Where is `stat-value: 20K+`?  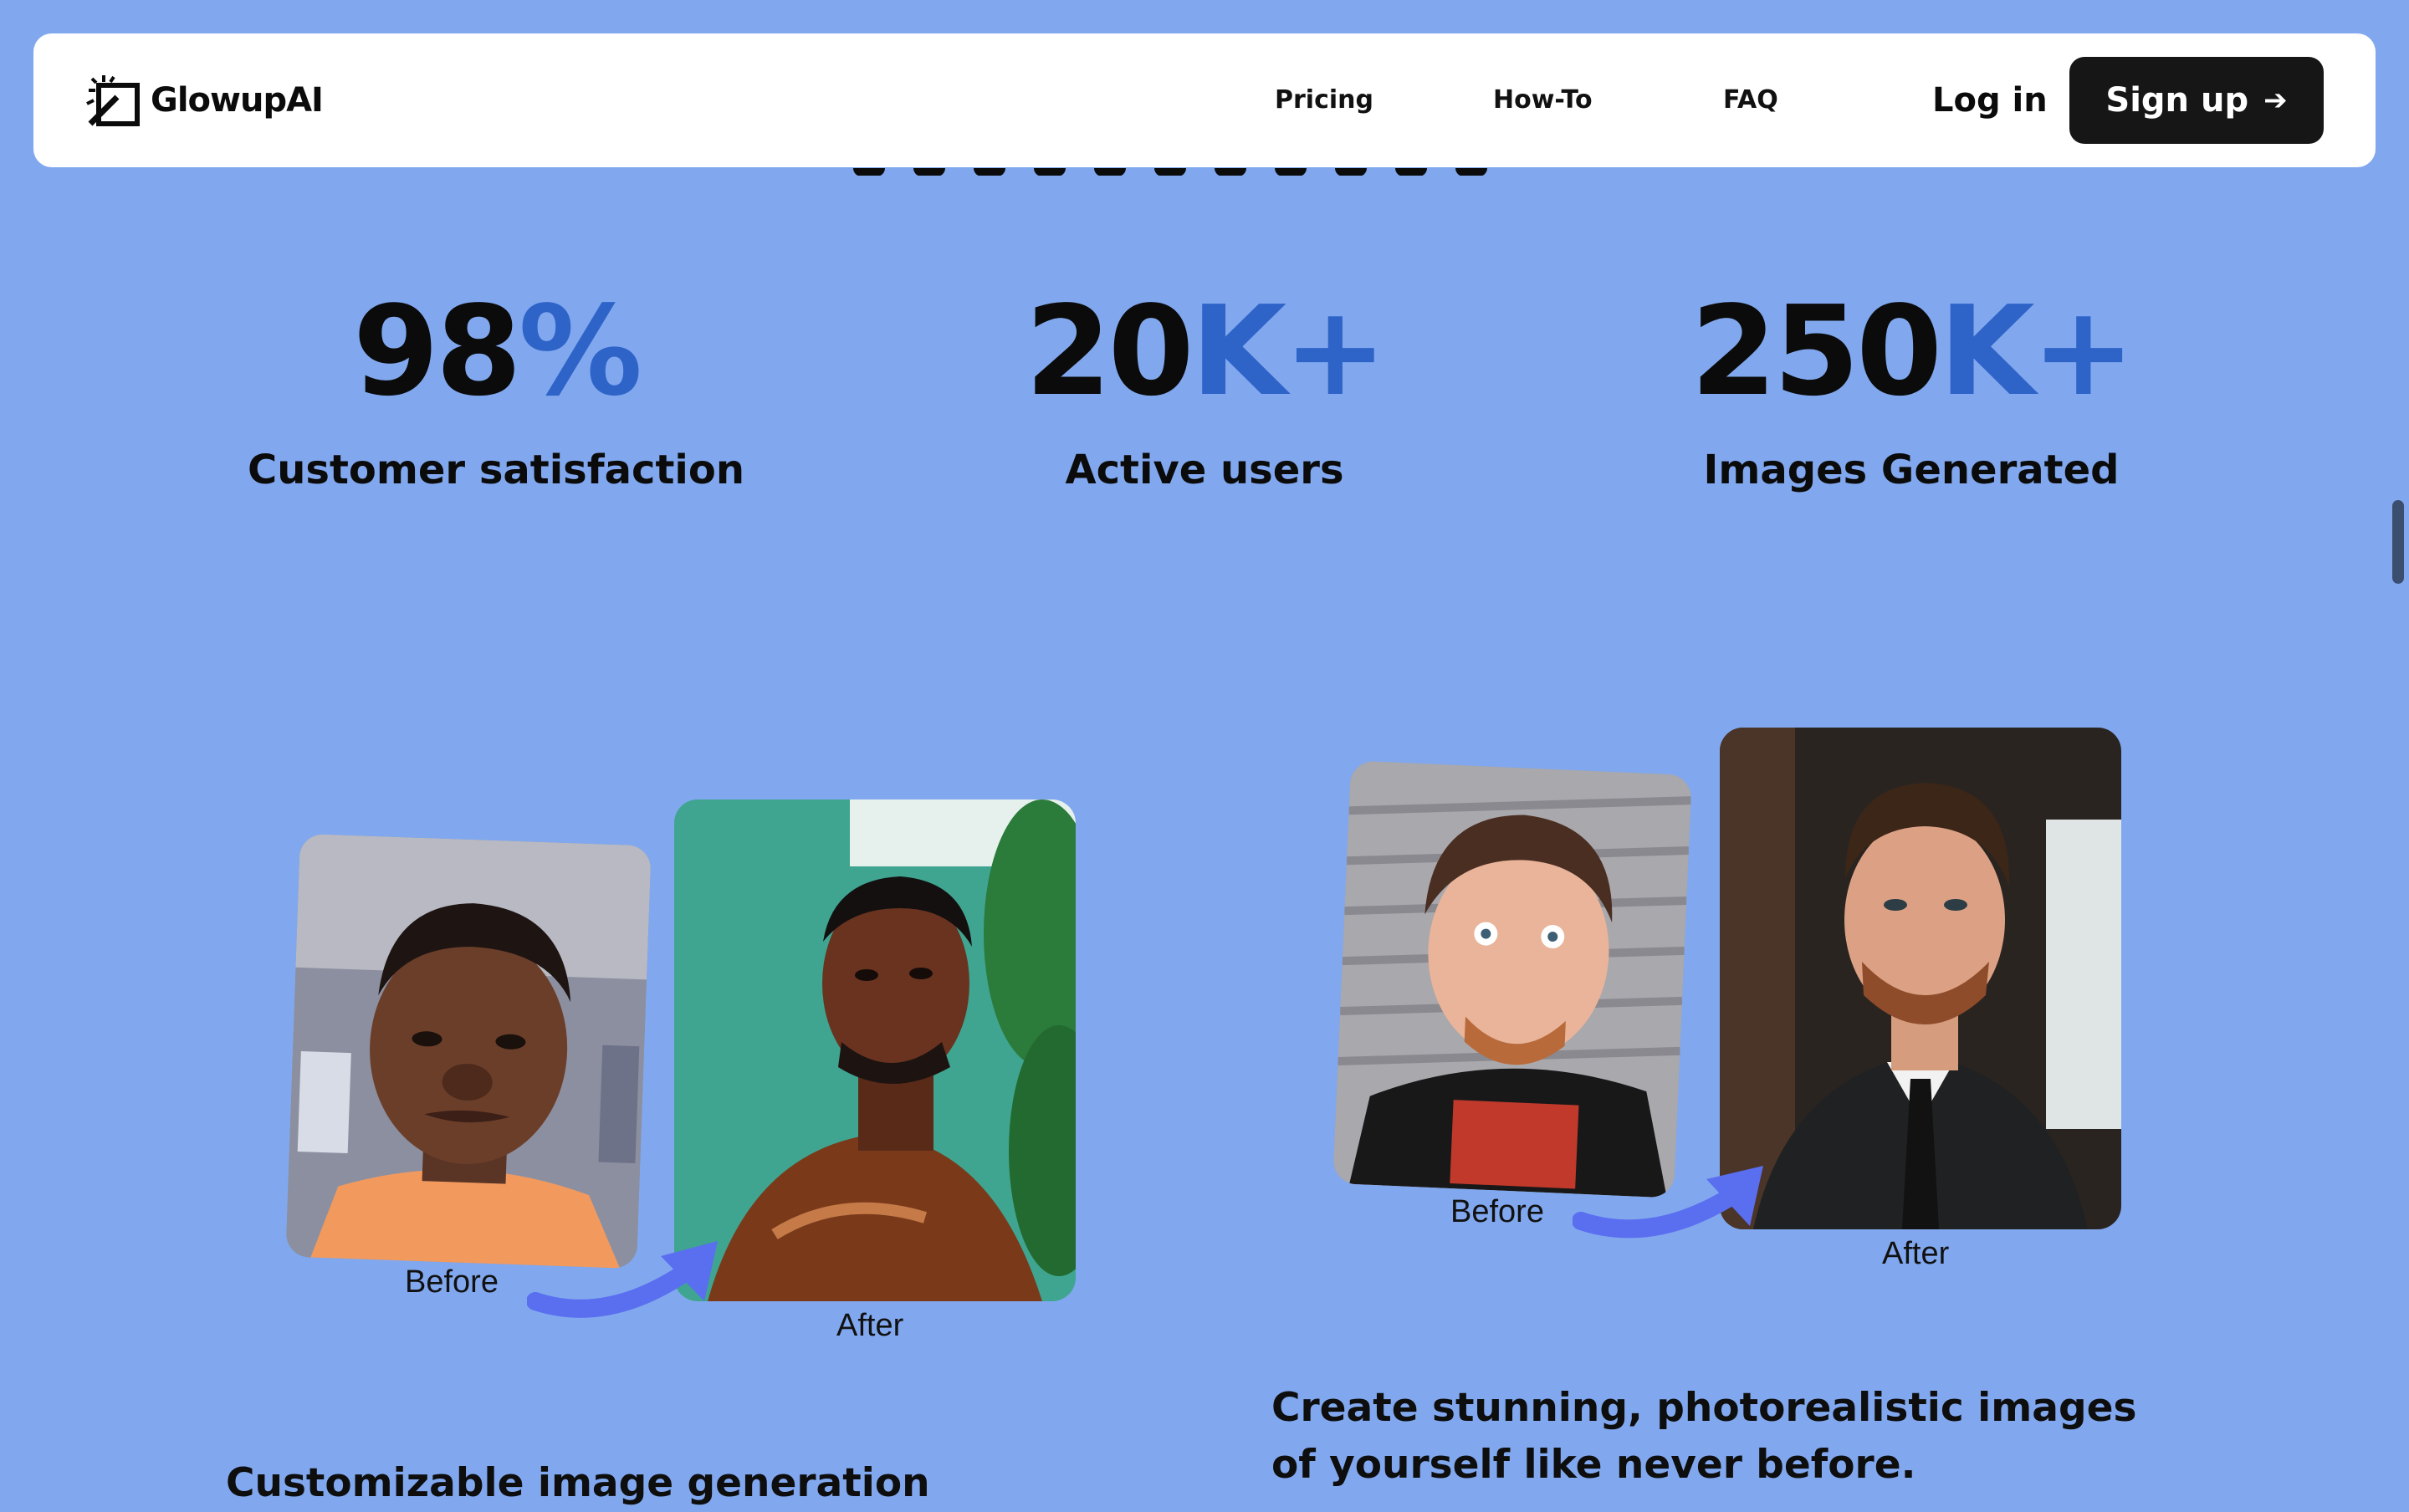
stat-value: 20K+ is located at coordinates (1206, 351).